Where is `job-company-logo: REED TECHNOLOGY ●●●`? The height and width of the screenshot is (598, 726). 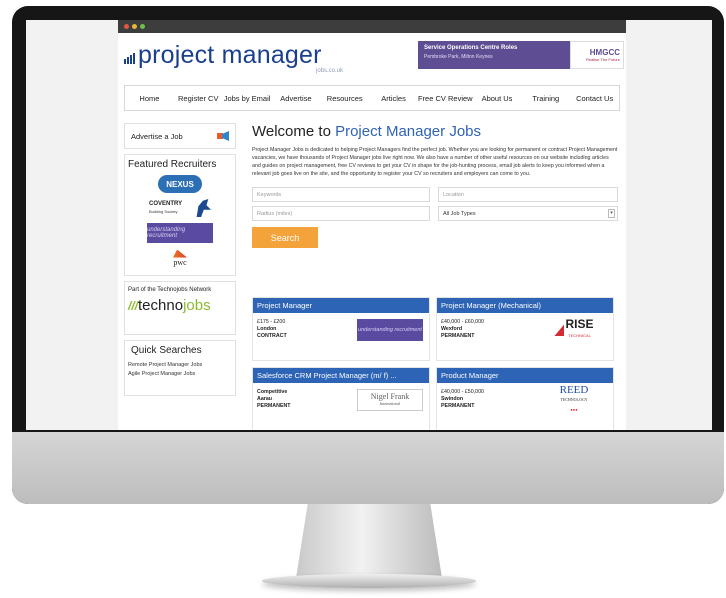
job-company-logo: REED TECHNOLOGY ●●● is located at coordinates (574, 398).